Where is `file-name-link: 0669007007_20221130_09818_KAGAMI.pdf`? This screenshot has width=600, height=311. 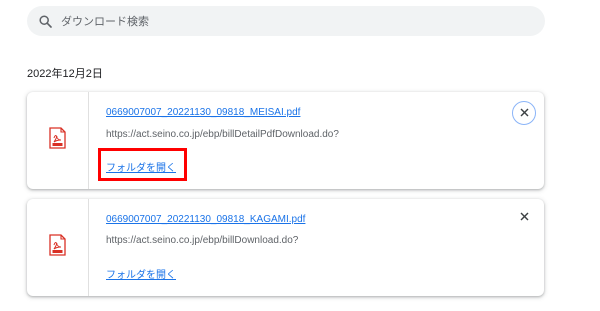 file-name-link: 0669007007_20221130_09818_KAGAMI.pdf is located at coordinates (205, 219).